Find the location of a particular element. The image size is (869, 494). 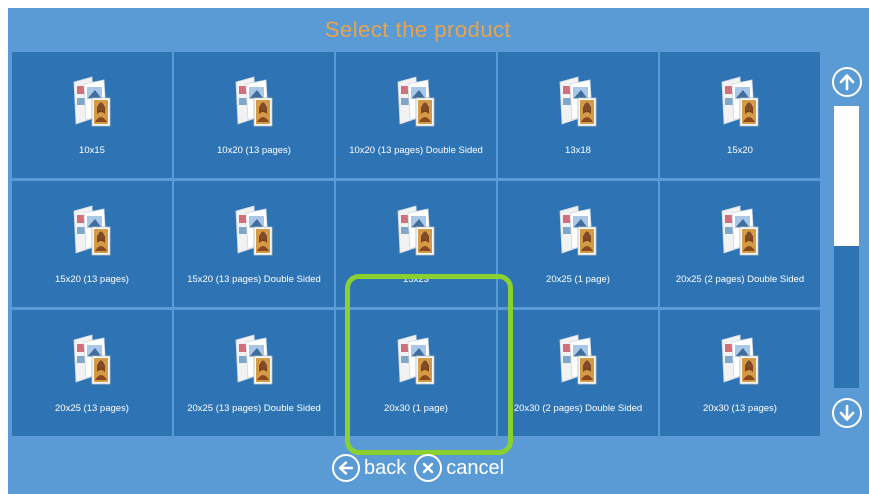

product-label: 13x18 is located at coordinates (578, 150).